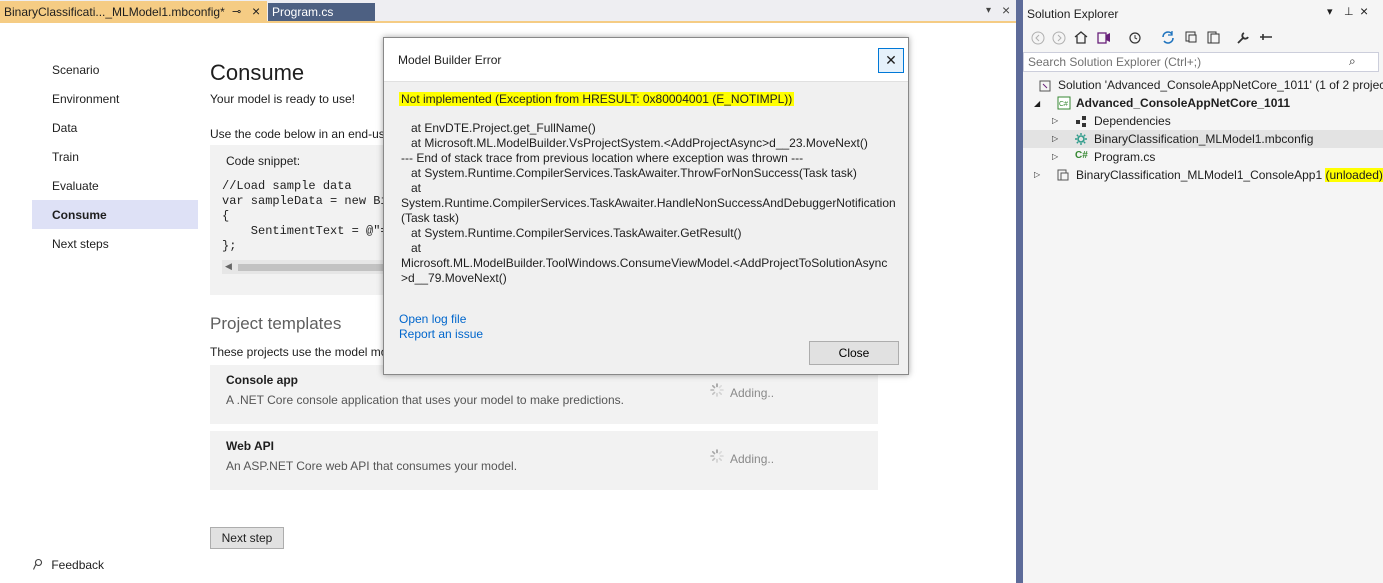  Describe the element at coordinates (305, 201) in the screenshot. I see `code-line: var sampleData = new Bi` at that location.